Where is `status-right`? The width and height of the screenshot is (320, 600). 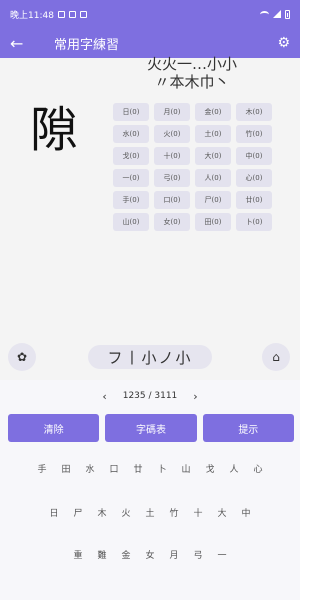 status-right is located at coordinates (275, 14).